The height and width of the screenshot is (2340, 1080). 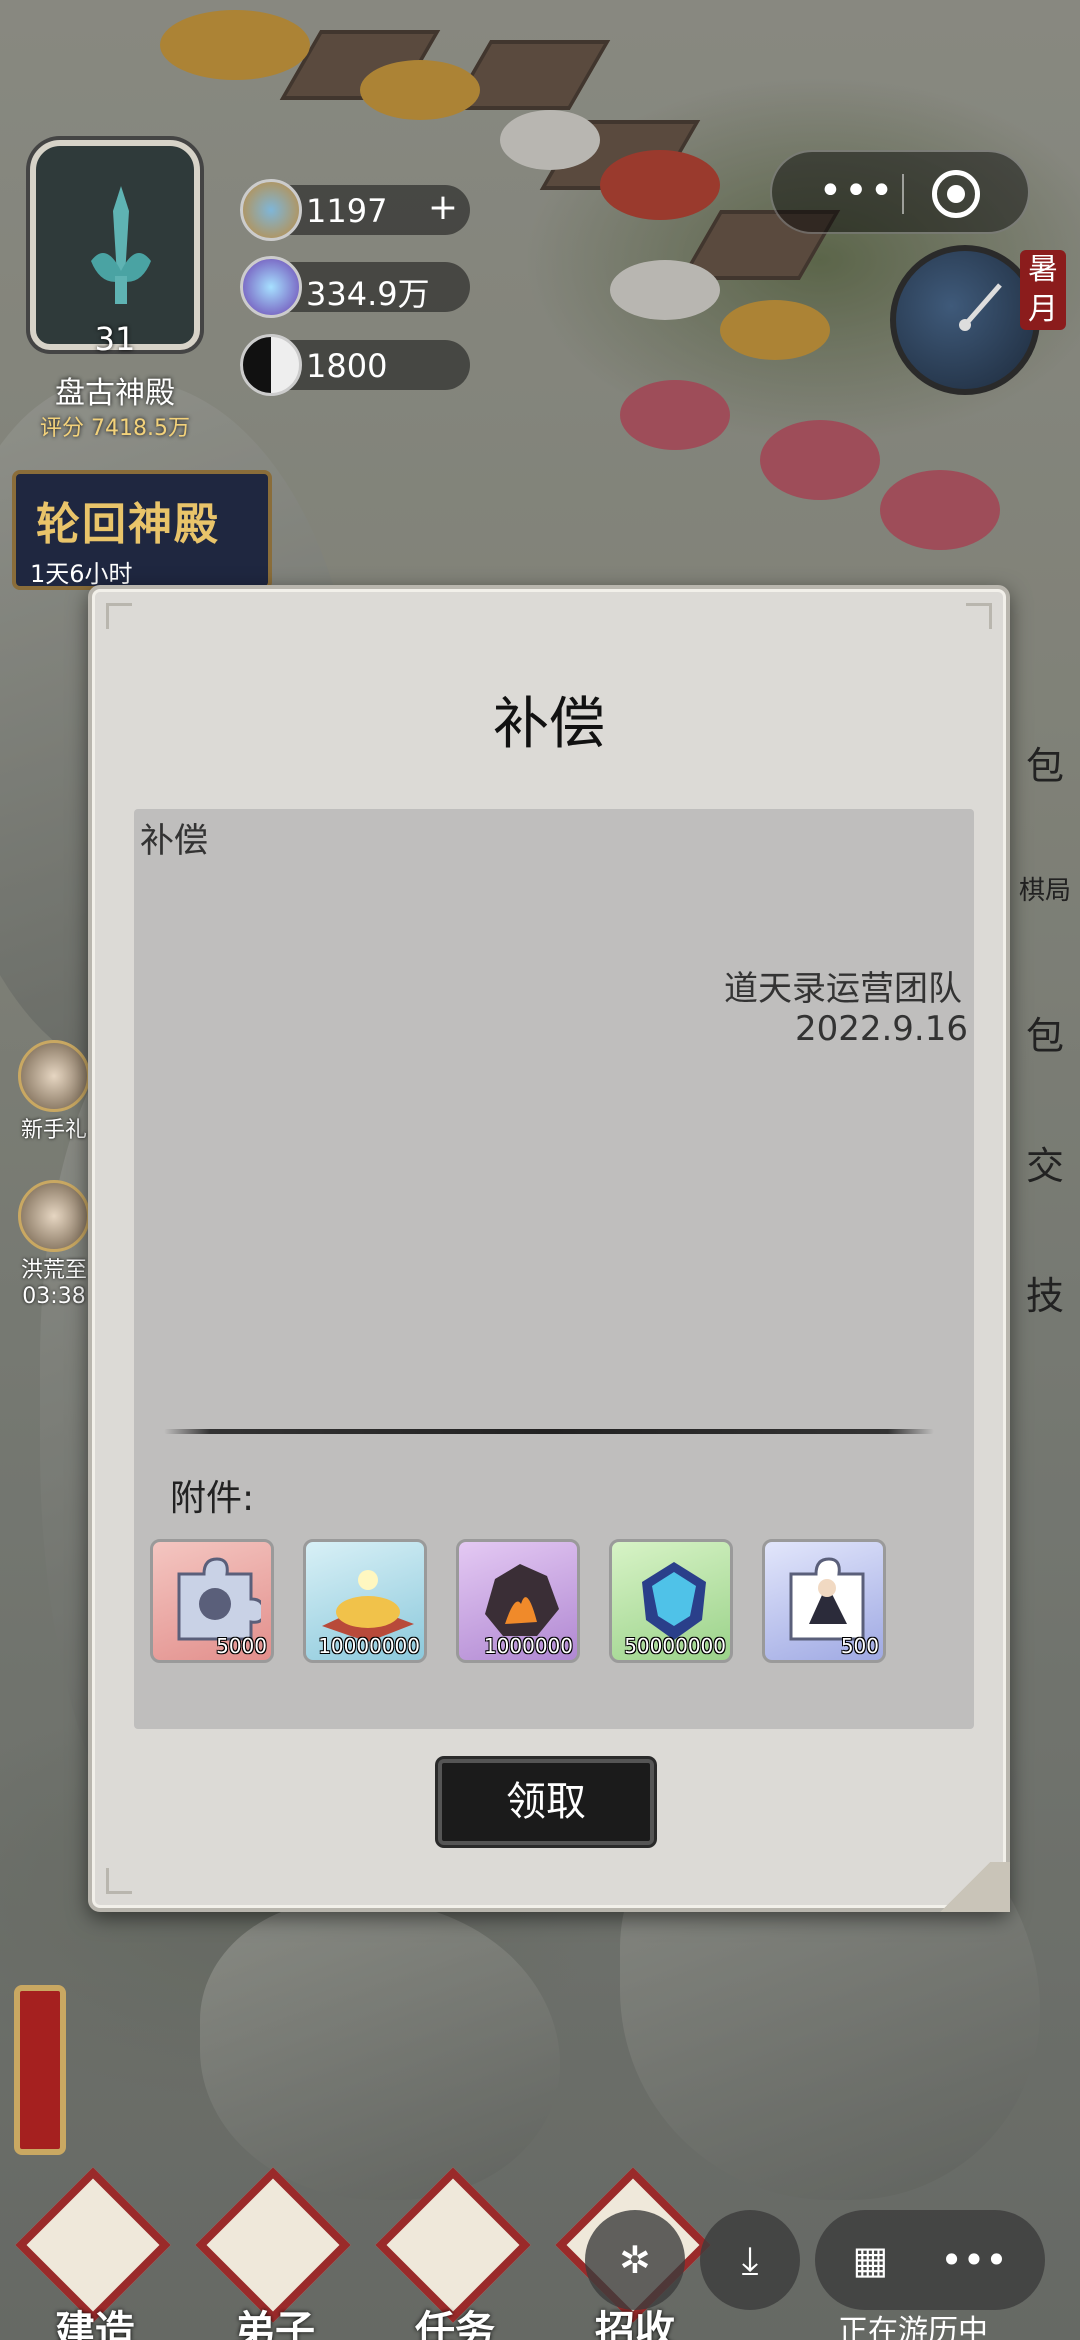 I want to click on attachment-quantity: 500, so click(x=859, y=1646).